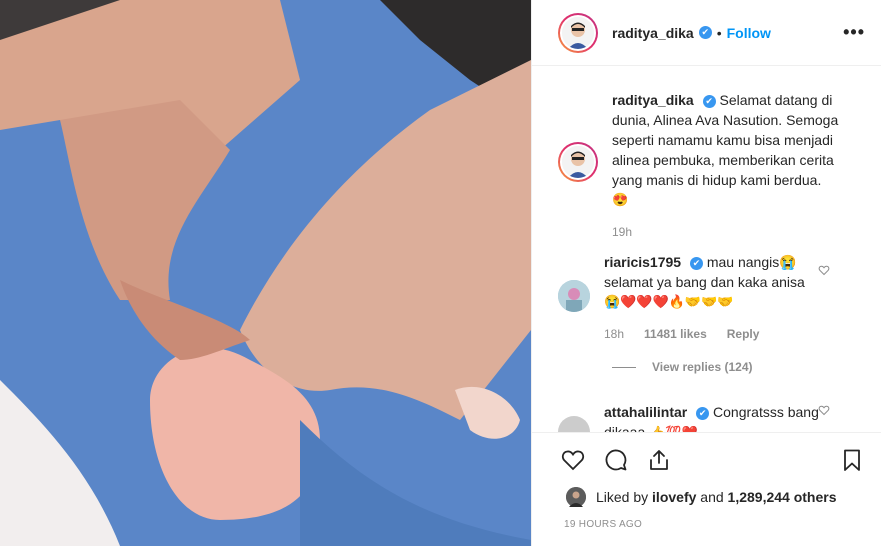 The width and height of the screenshot is (881, 547). I want to click on comment-emojis: 👍💯❤️, so click(673, 428).